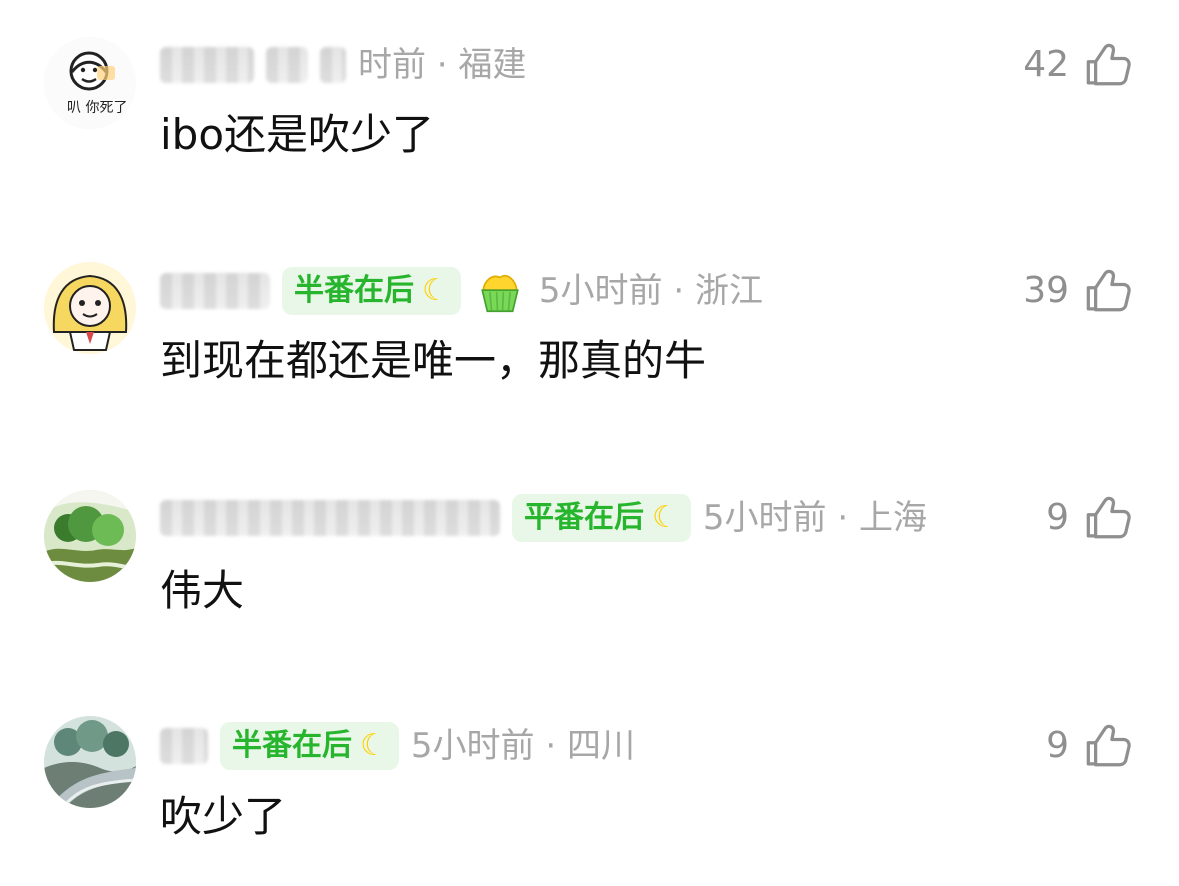  What do you see at coordinates (433, 360) in the screenshot?
I see `comment-text: 到现在都还是唯一，那真的牛` at bounding box center [433, 360].